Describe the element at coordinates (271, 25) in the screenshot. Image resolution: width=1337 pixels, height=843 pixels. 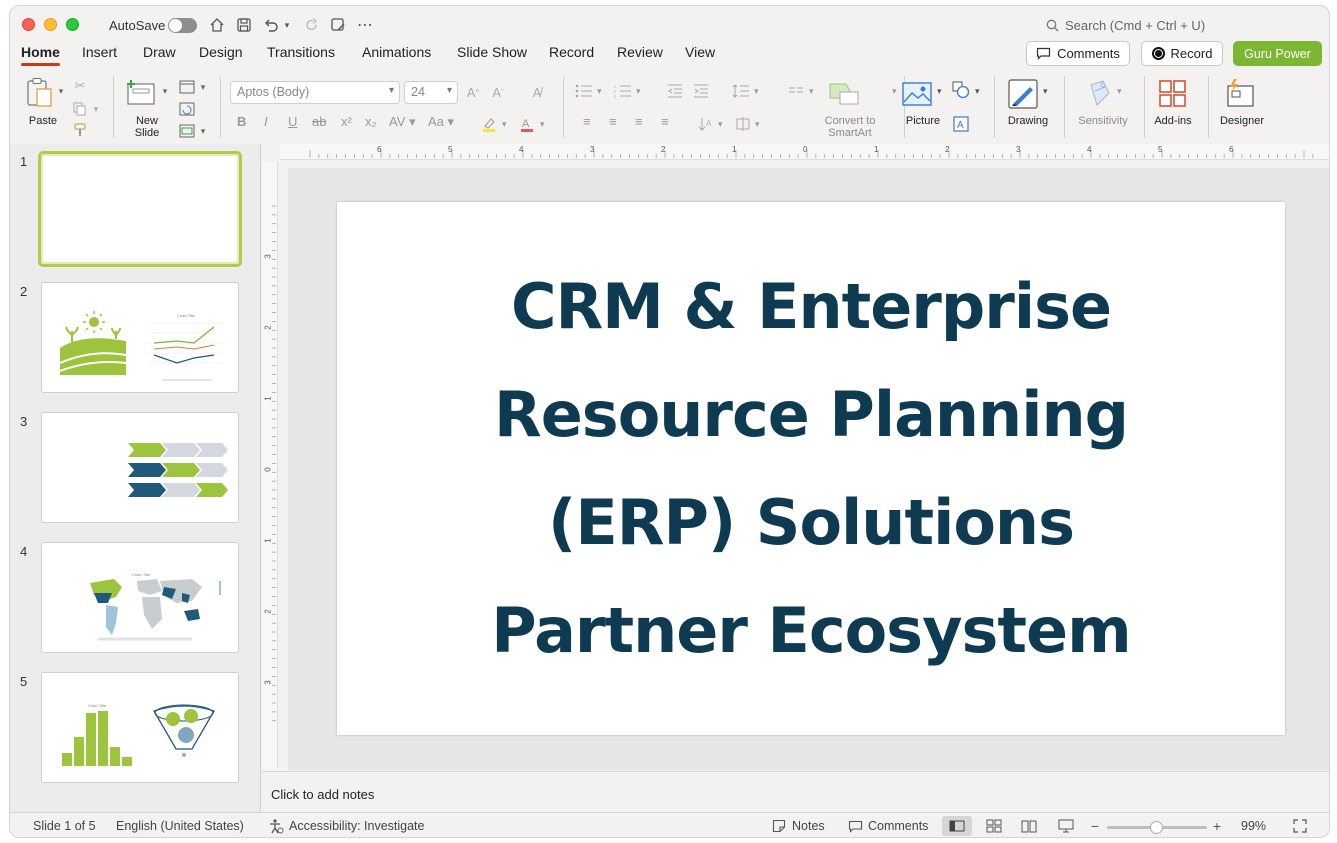
I see `undo-icon` at that location.